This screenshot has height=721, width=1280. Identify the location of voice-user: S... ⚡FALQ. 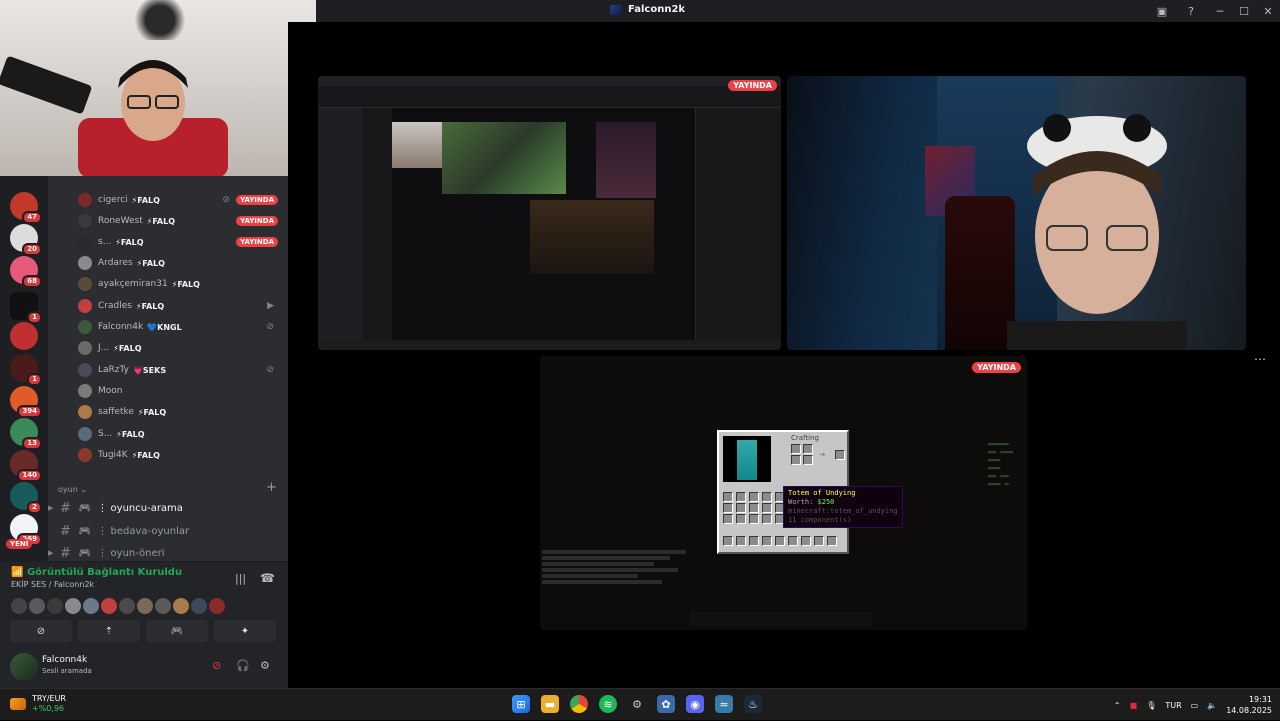
(183, 434).